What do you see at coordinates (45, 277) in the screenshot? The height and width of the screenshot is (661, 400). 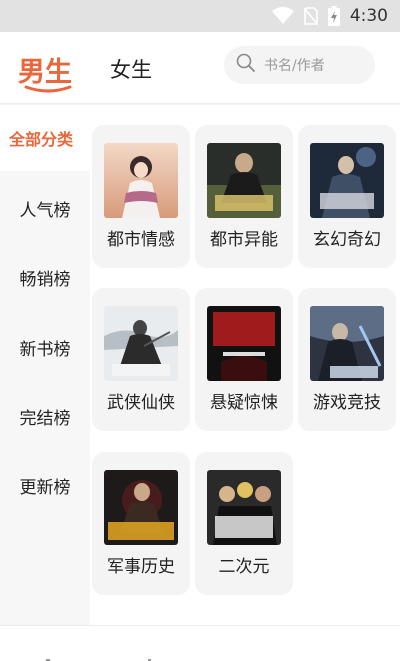 I see `sidebar-item-bestseller: 畅销榜` at bounding box center [45, 277].